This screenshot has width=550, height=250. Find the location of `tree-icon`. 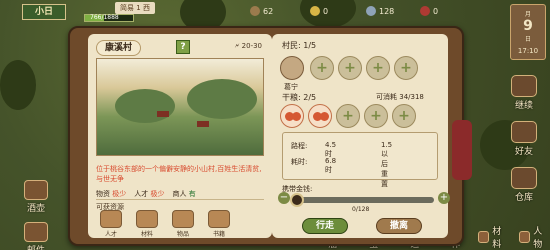

tree-icon is located at coordinates (18, 85).